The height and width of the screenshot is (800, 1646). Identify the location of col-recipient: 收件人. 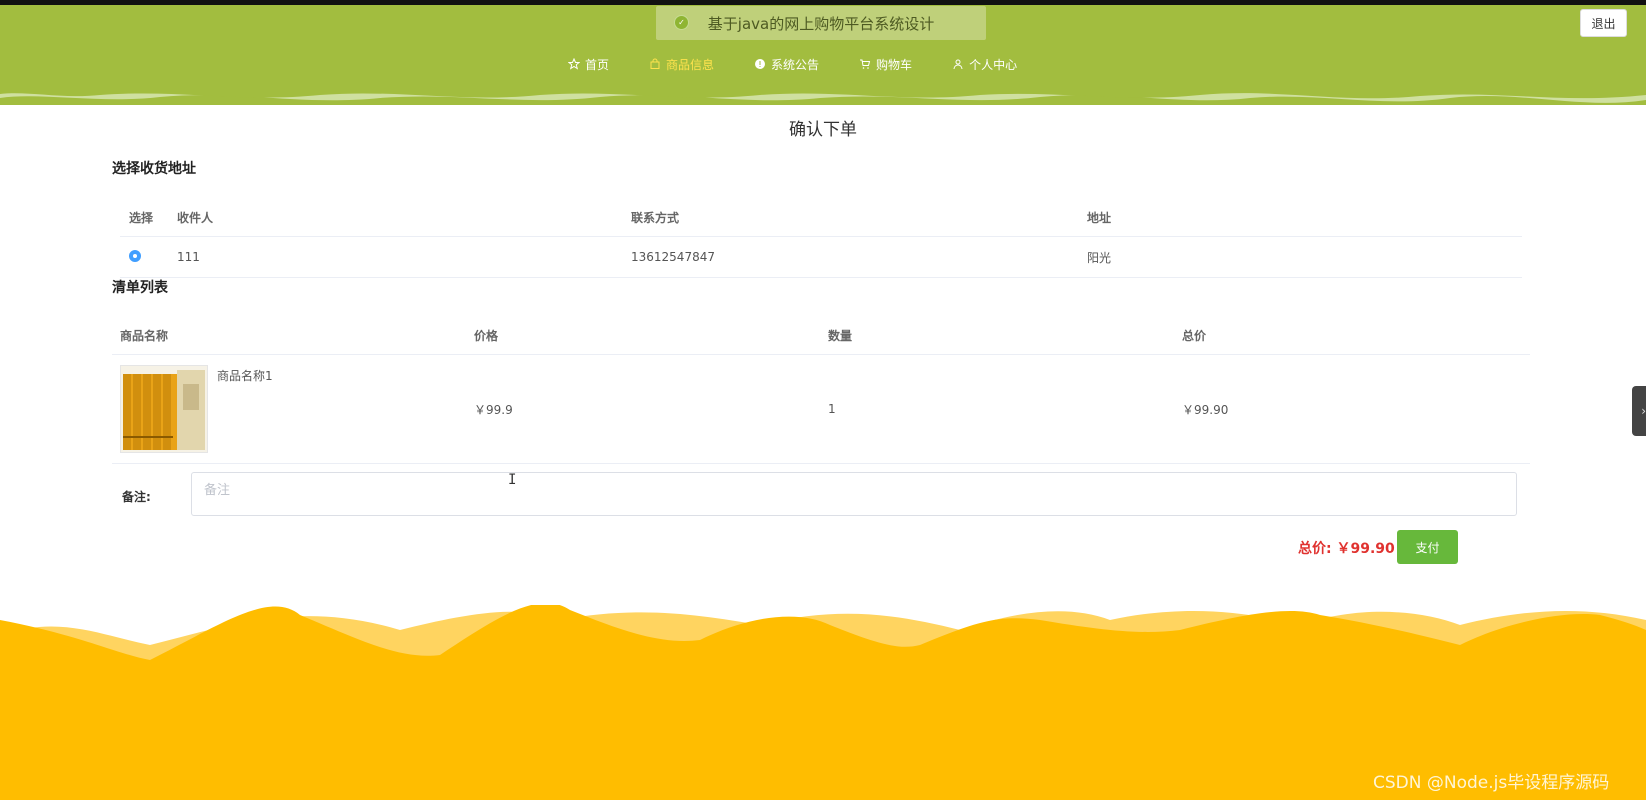
(395, 217).